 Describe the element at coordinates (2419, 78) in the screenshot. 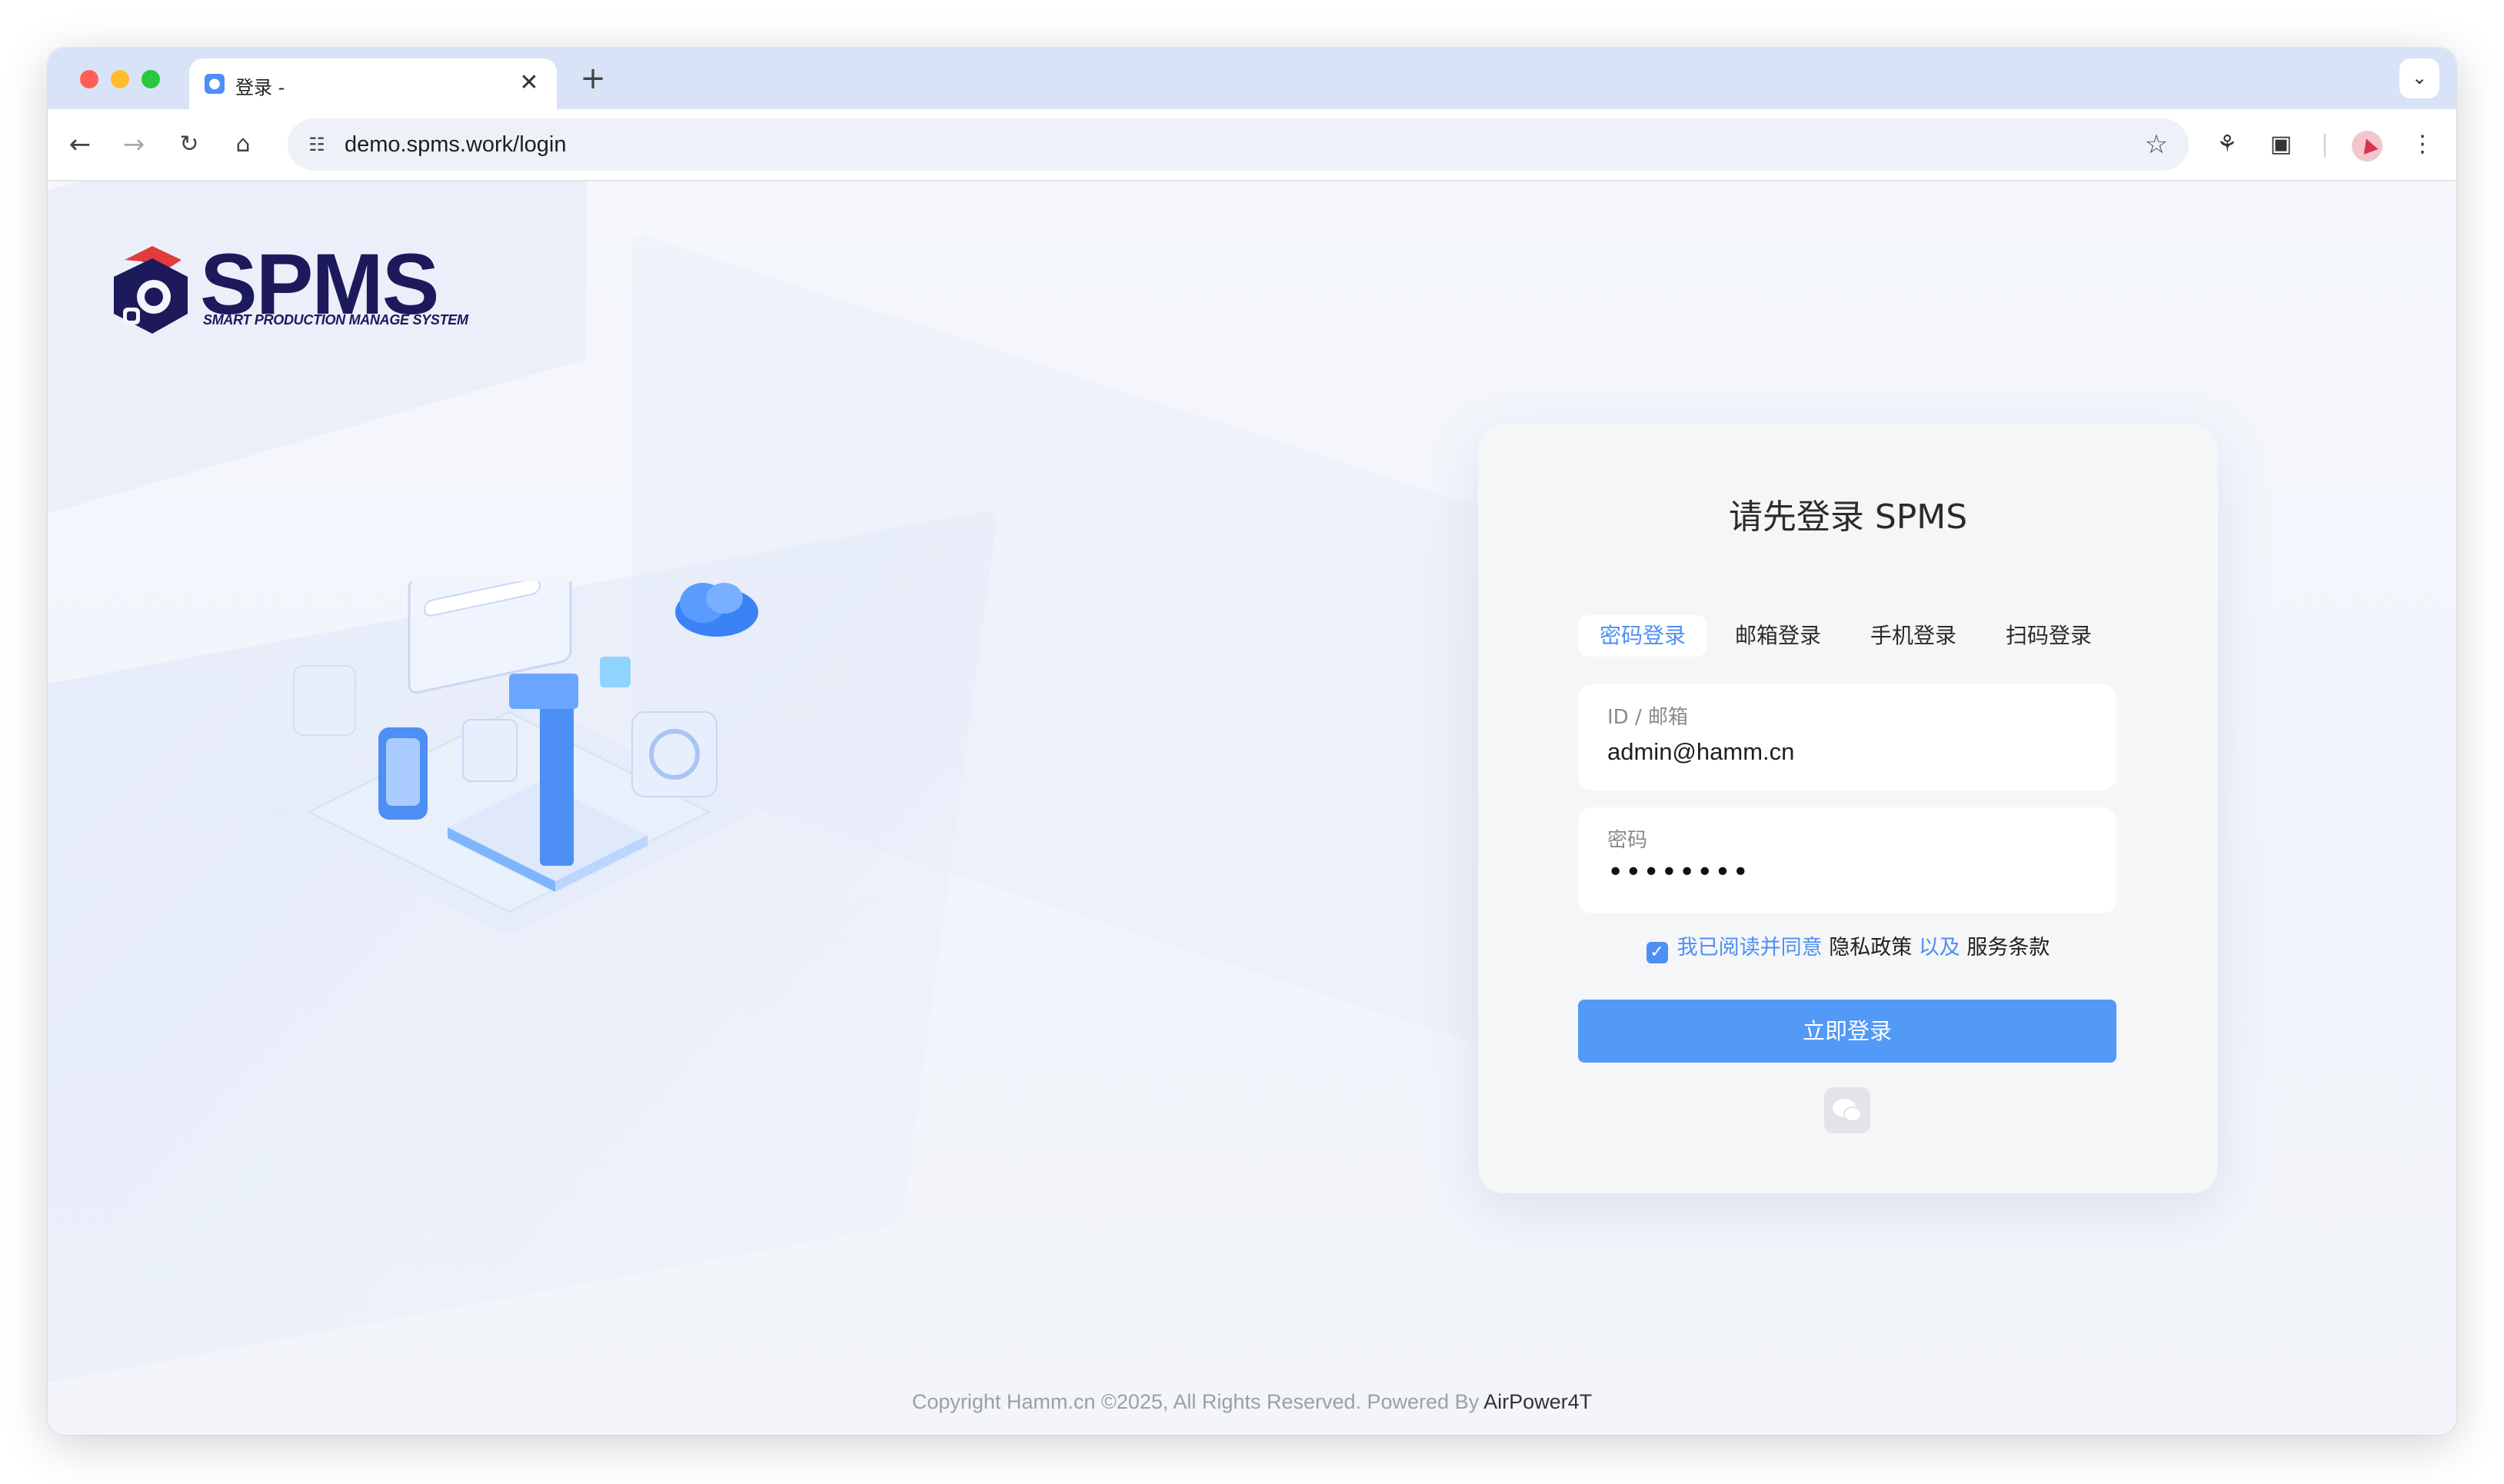

I see `tab-search-button: ⌄` at that location.